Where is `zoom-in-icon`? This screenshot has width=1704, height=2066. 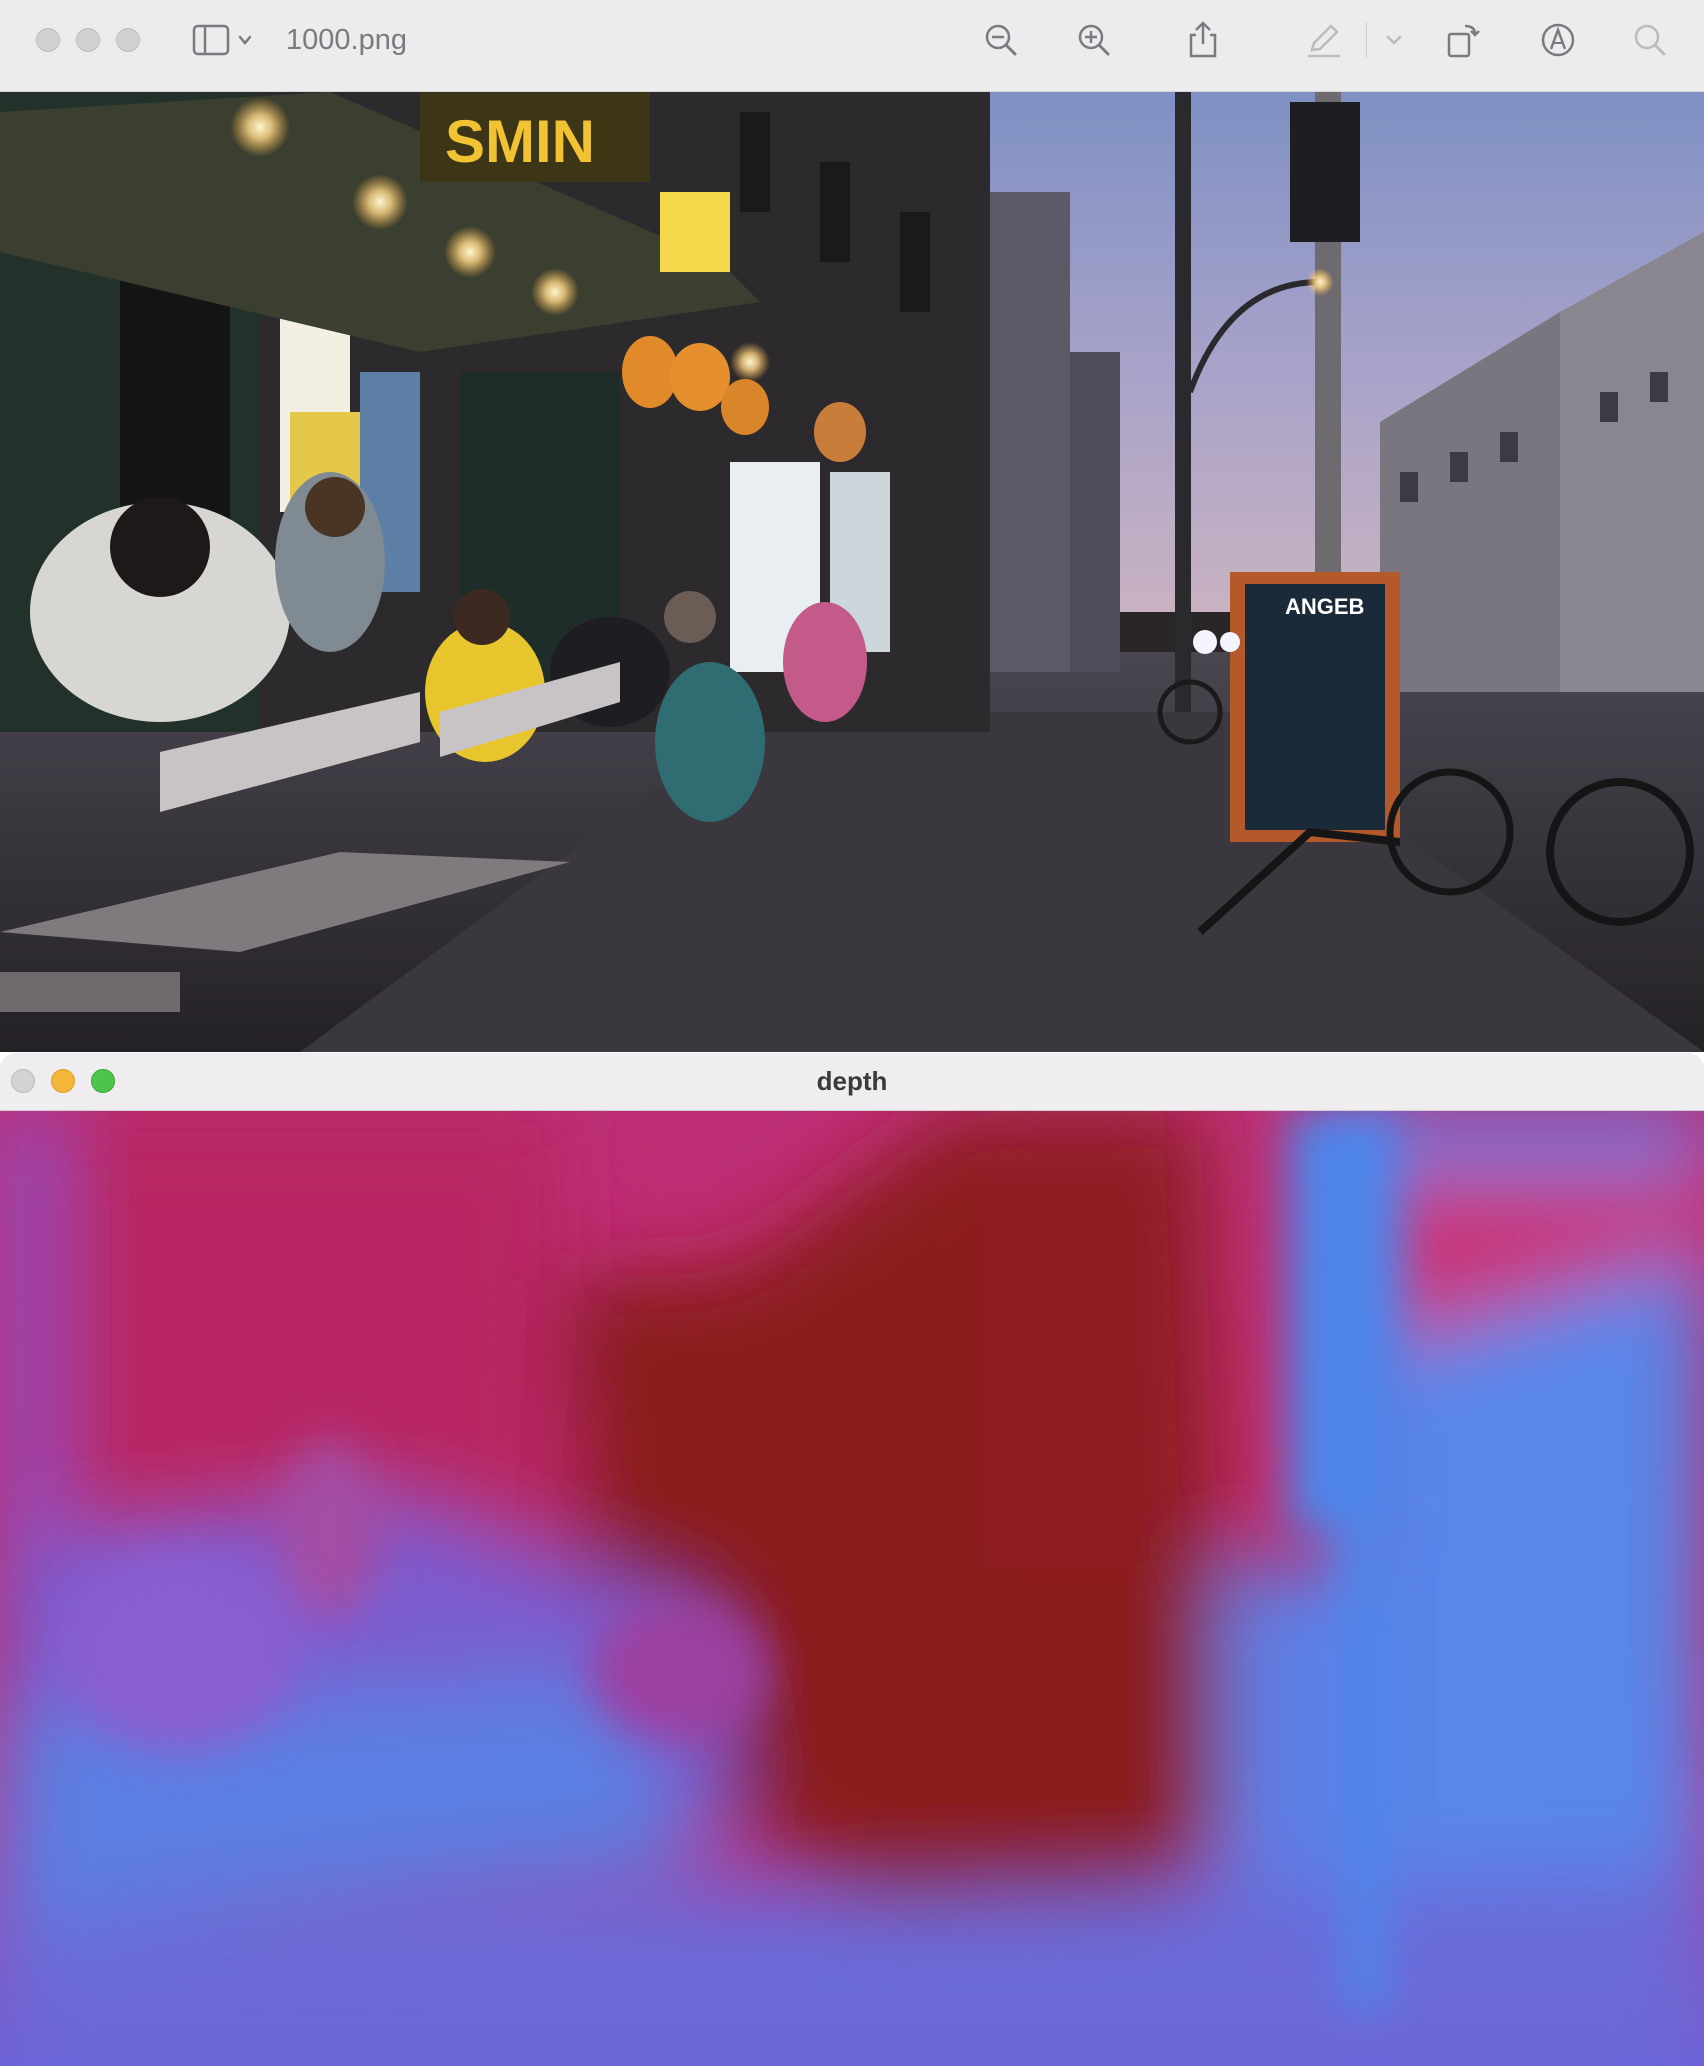
zoom-in-icon is located at coordinates (1094, 40).